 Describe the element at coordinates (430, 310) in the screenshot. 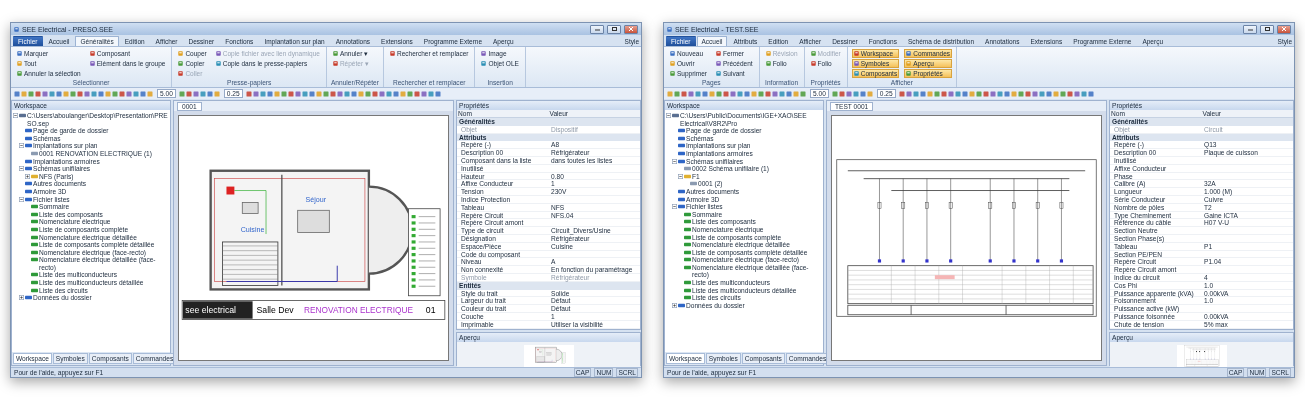

I see `title-block-text: 01` at that location.